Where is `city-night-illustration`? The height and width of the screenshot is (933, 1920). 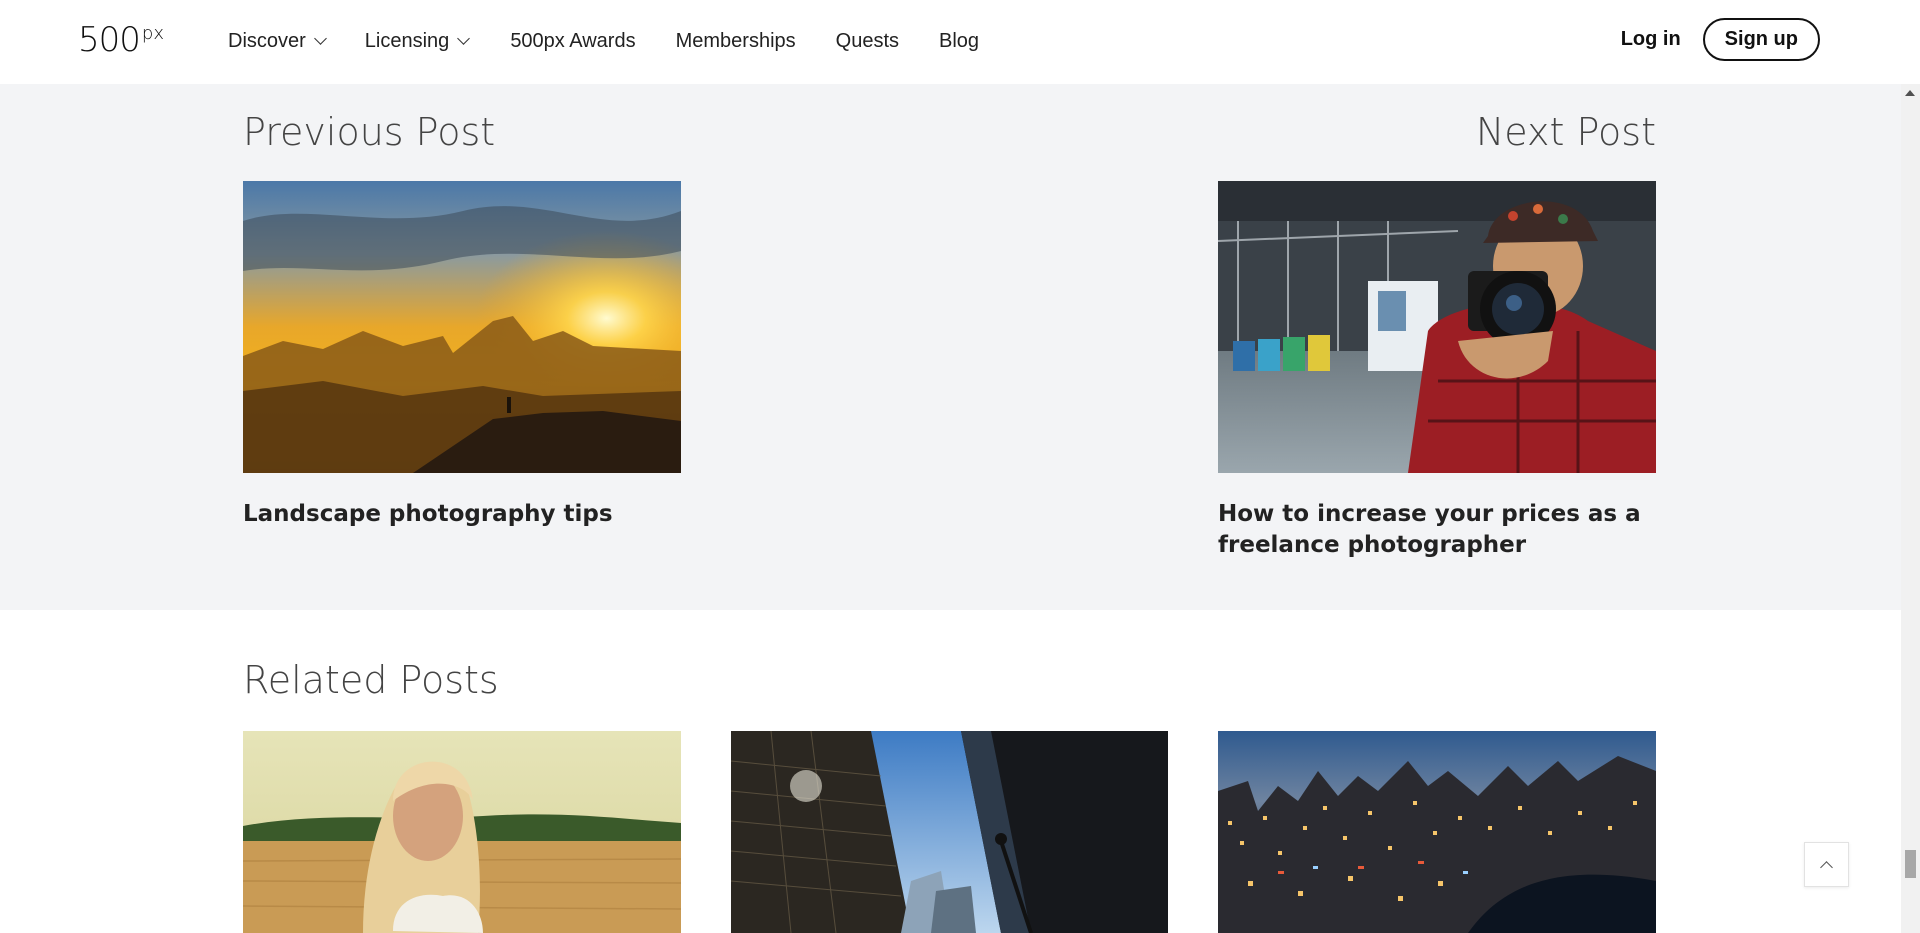
city-night-illustration is located at coordinates (1437, 832).